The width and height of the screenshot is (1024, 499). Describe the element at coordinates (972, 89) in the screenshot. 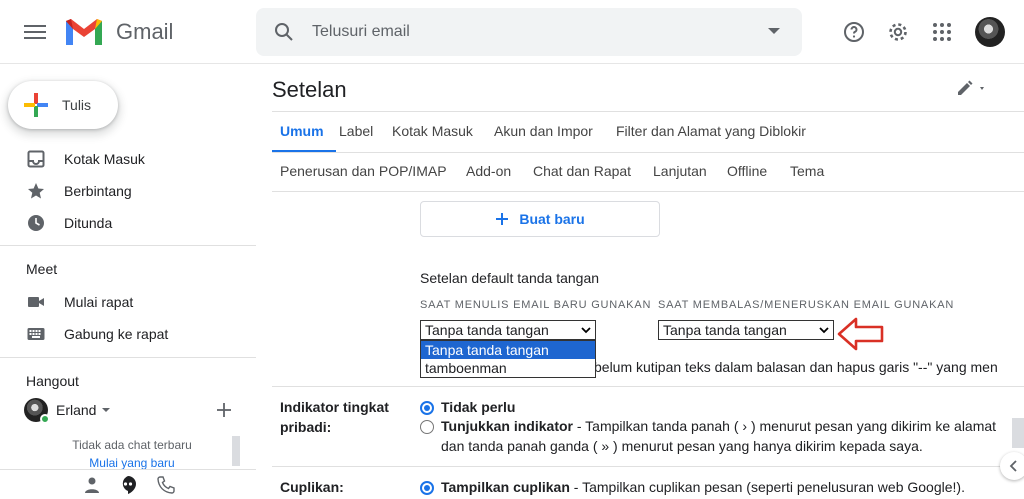

I see `pencil-icon` at that location.